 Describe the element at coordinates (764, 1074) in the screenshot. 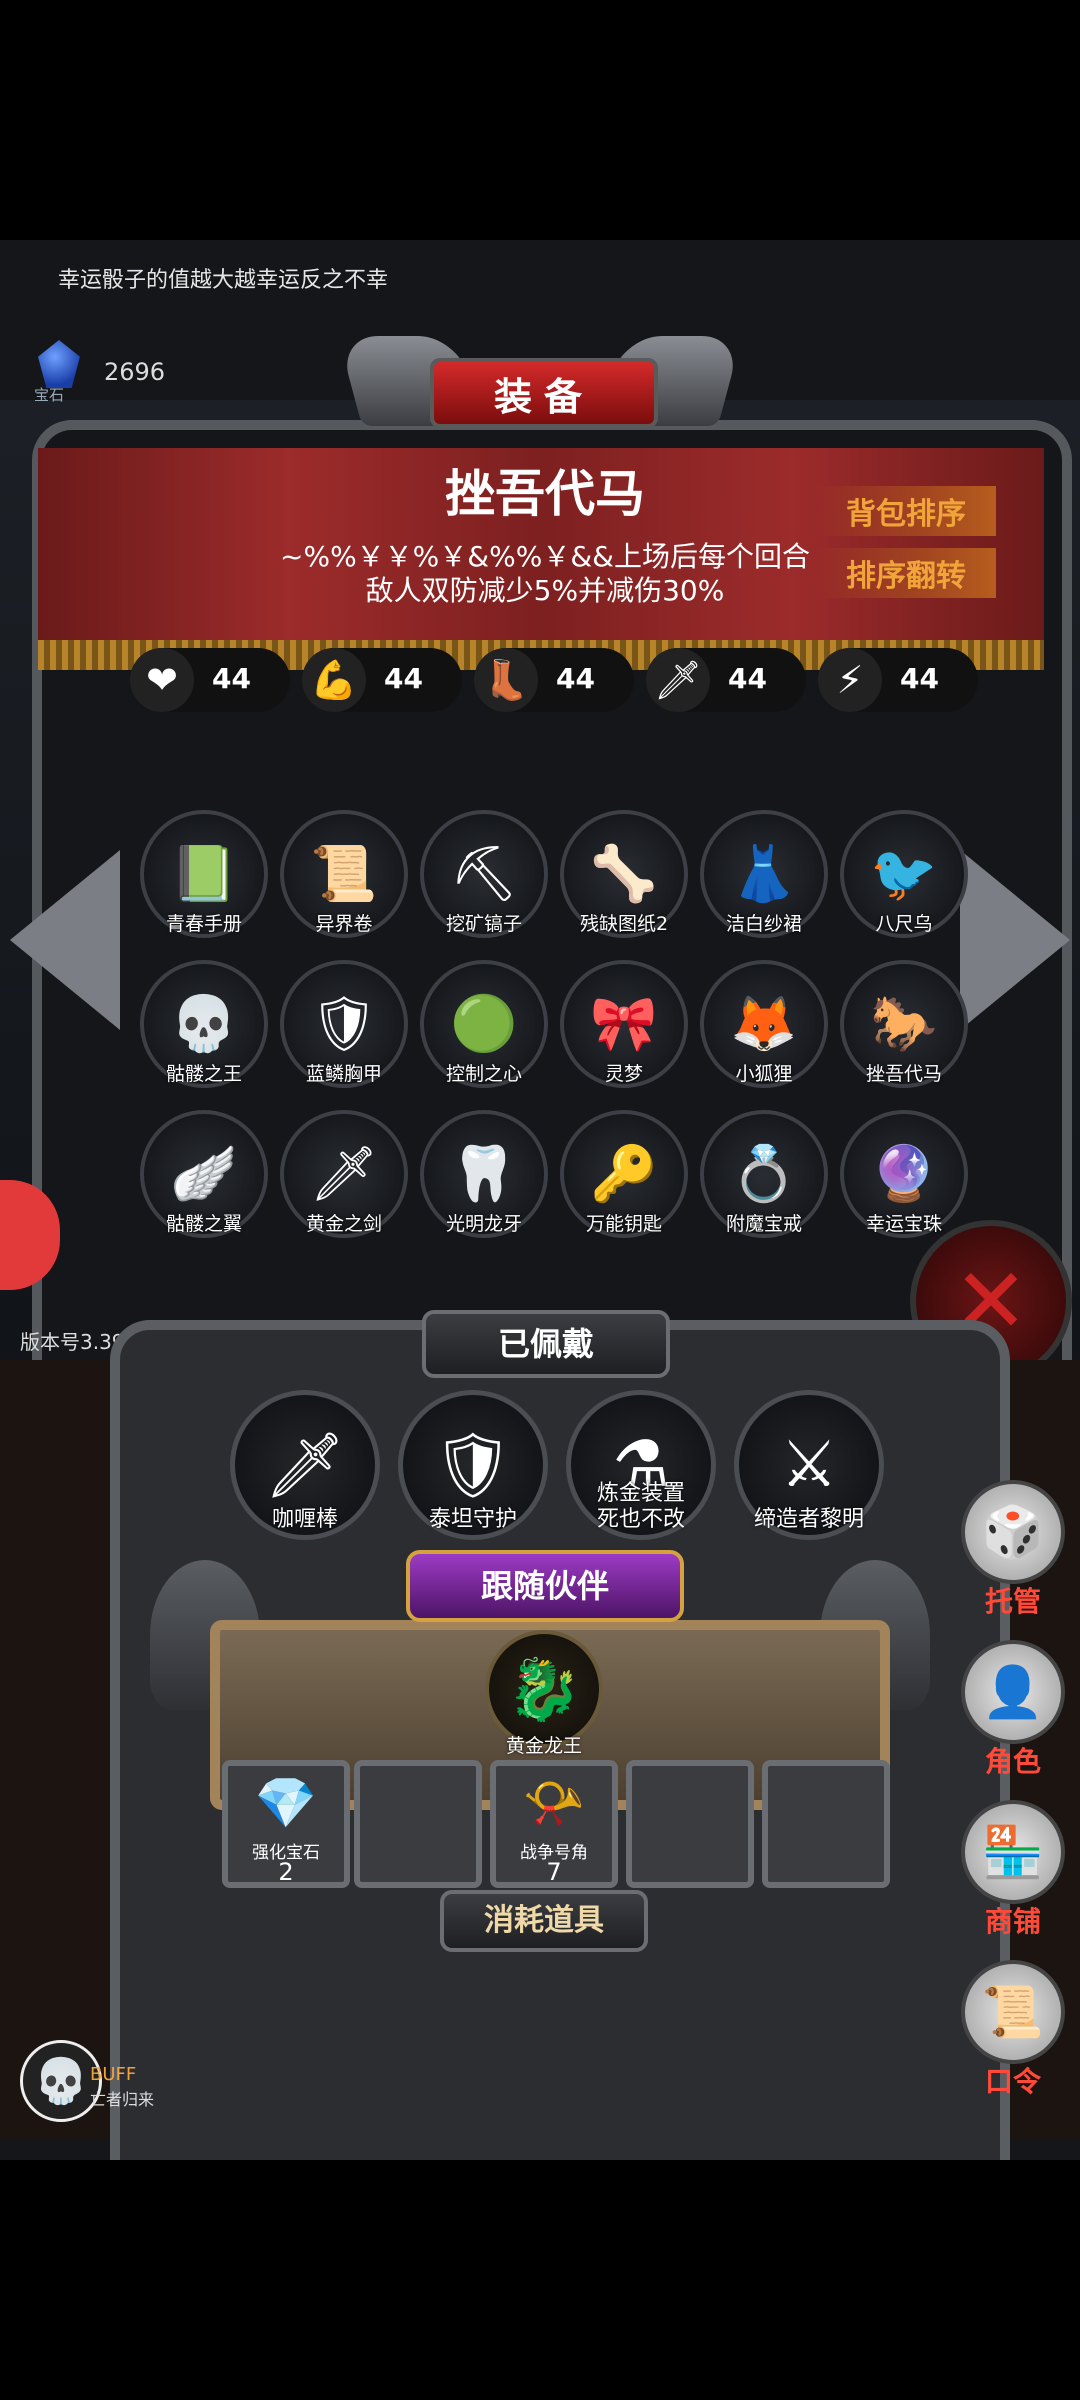

I see `item-label: 小狐狸` at that location.